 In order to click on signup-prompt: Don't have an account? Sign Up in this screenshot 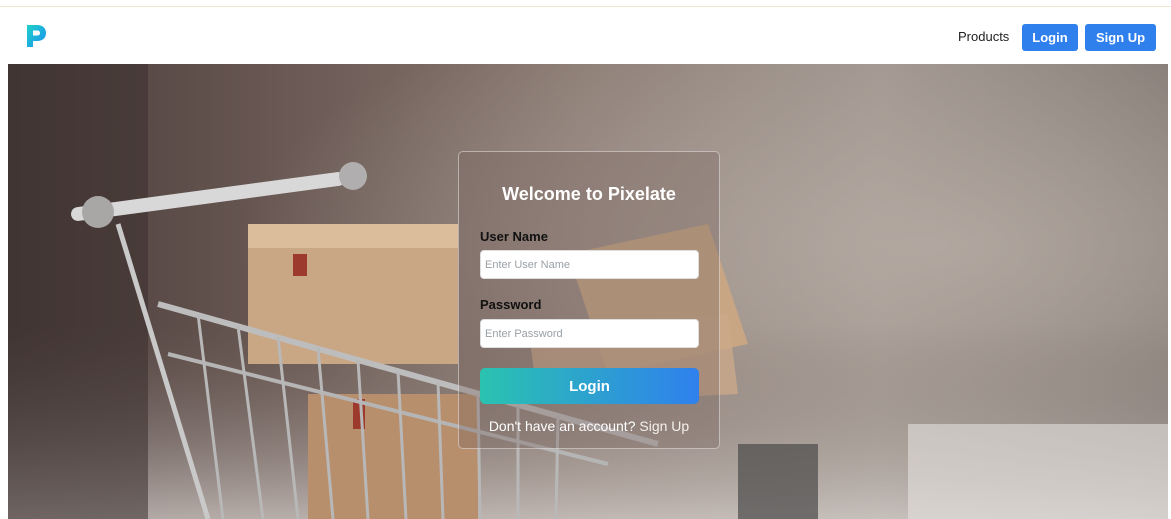, I will do `click(589, 426)`.